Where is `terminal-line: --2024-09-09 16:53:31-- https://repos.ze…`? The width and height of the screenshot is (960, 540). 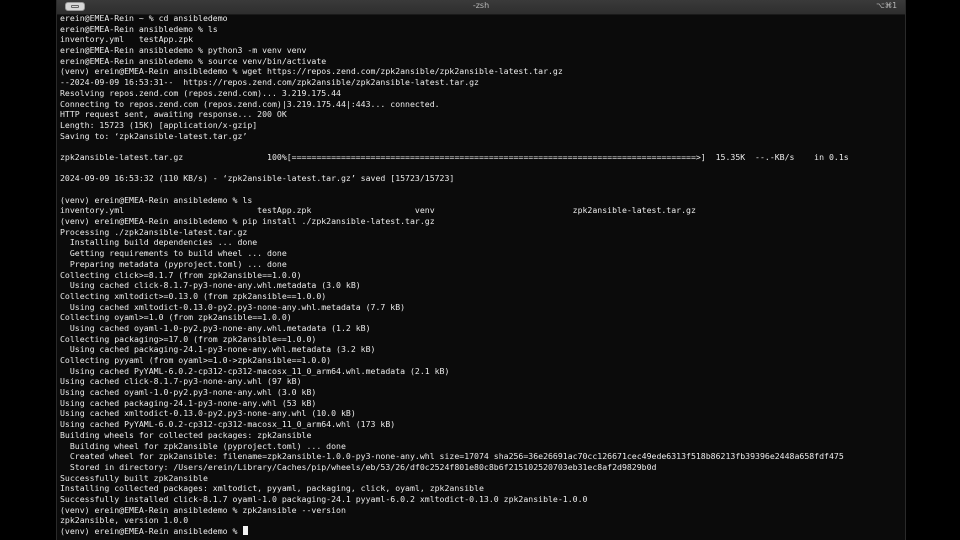 terminal-line: --2024-09-09 16:53:31-- https://repos.ze… is located at coordinates (481, 82).